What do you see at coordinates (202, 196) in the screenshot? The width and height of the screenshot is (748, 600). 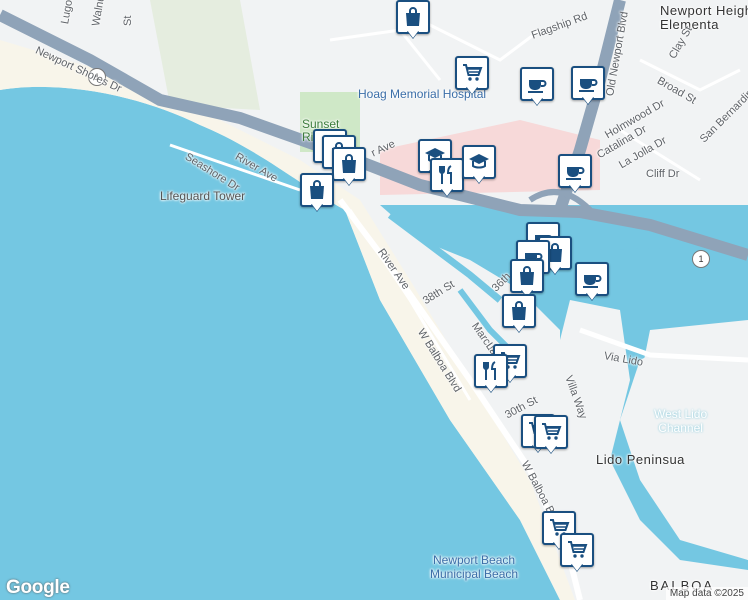 I see `poi-label-lifeguard-tower: Lifeguard Tower` at bounding box center [202, 196].